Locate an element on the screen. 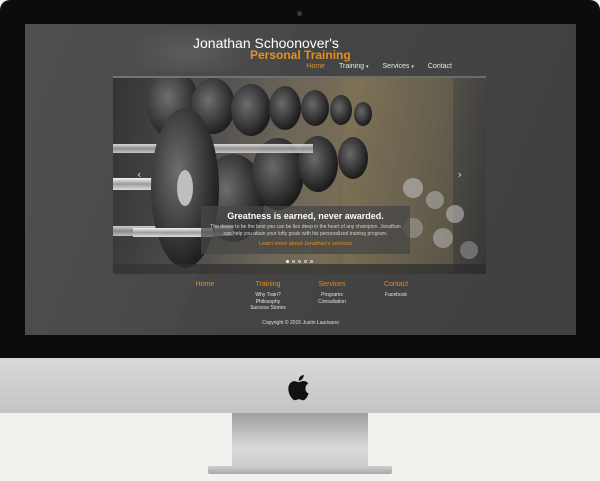  monitor-foot is located at coordinates (300, 470).